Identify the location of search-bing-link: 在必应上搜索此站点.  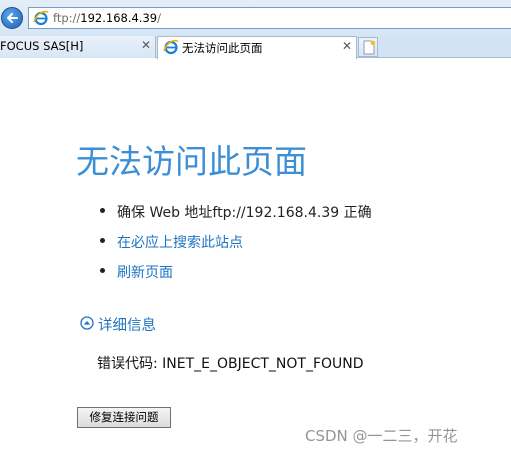
(180, 242).